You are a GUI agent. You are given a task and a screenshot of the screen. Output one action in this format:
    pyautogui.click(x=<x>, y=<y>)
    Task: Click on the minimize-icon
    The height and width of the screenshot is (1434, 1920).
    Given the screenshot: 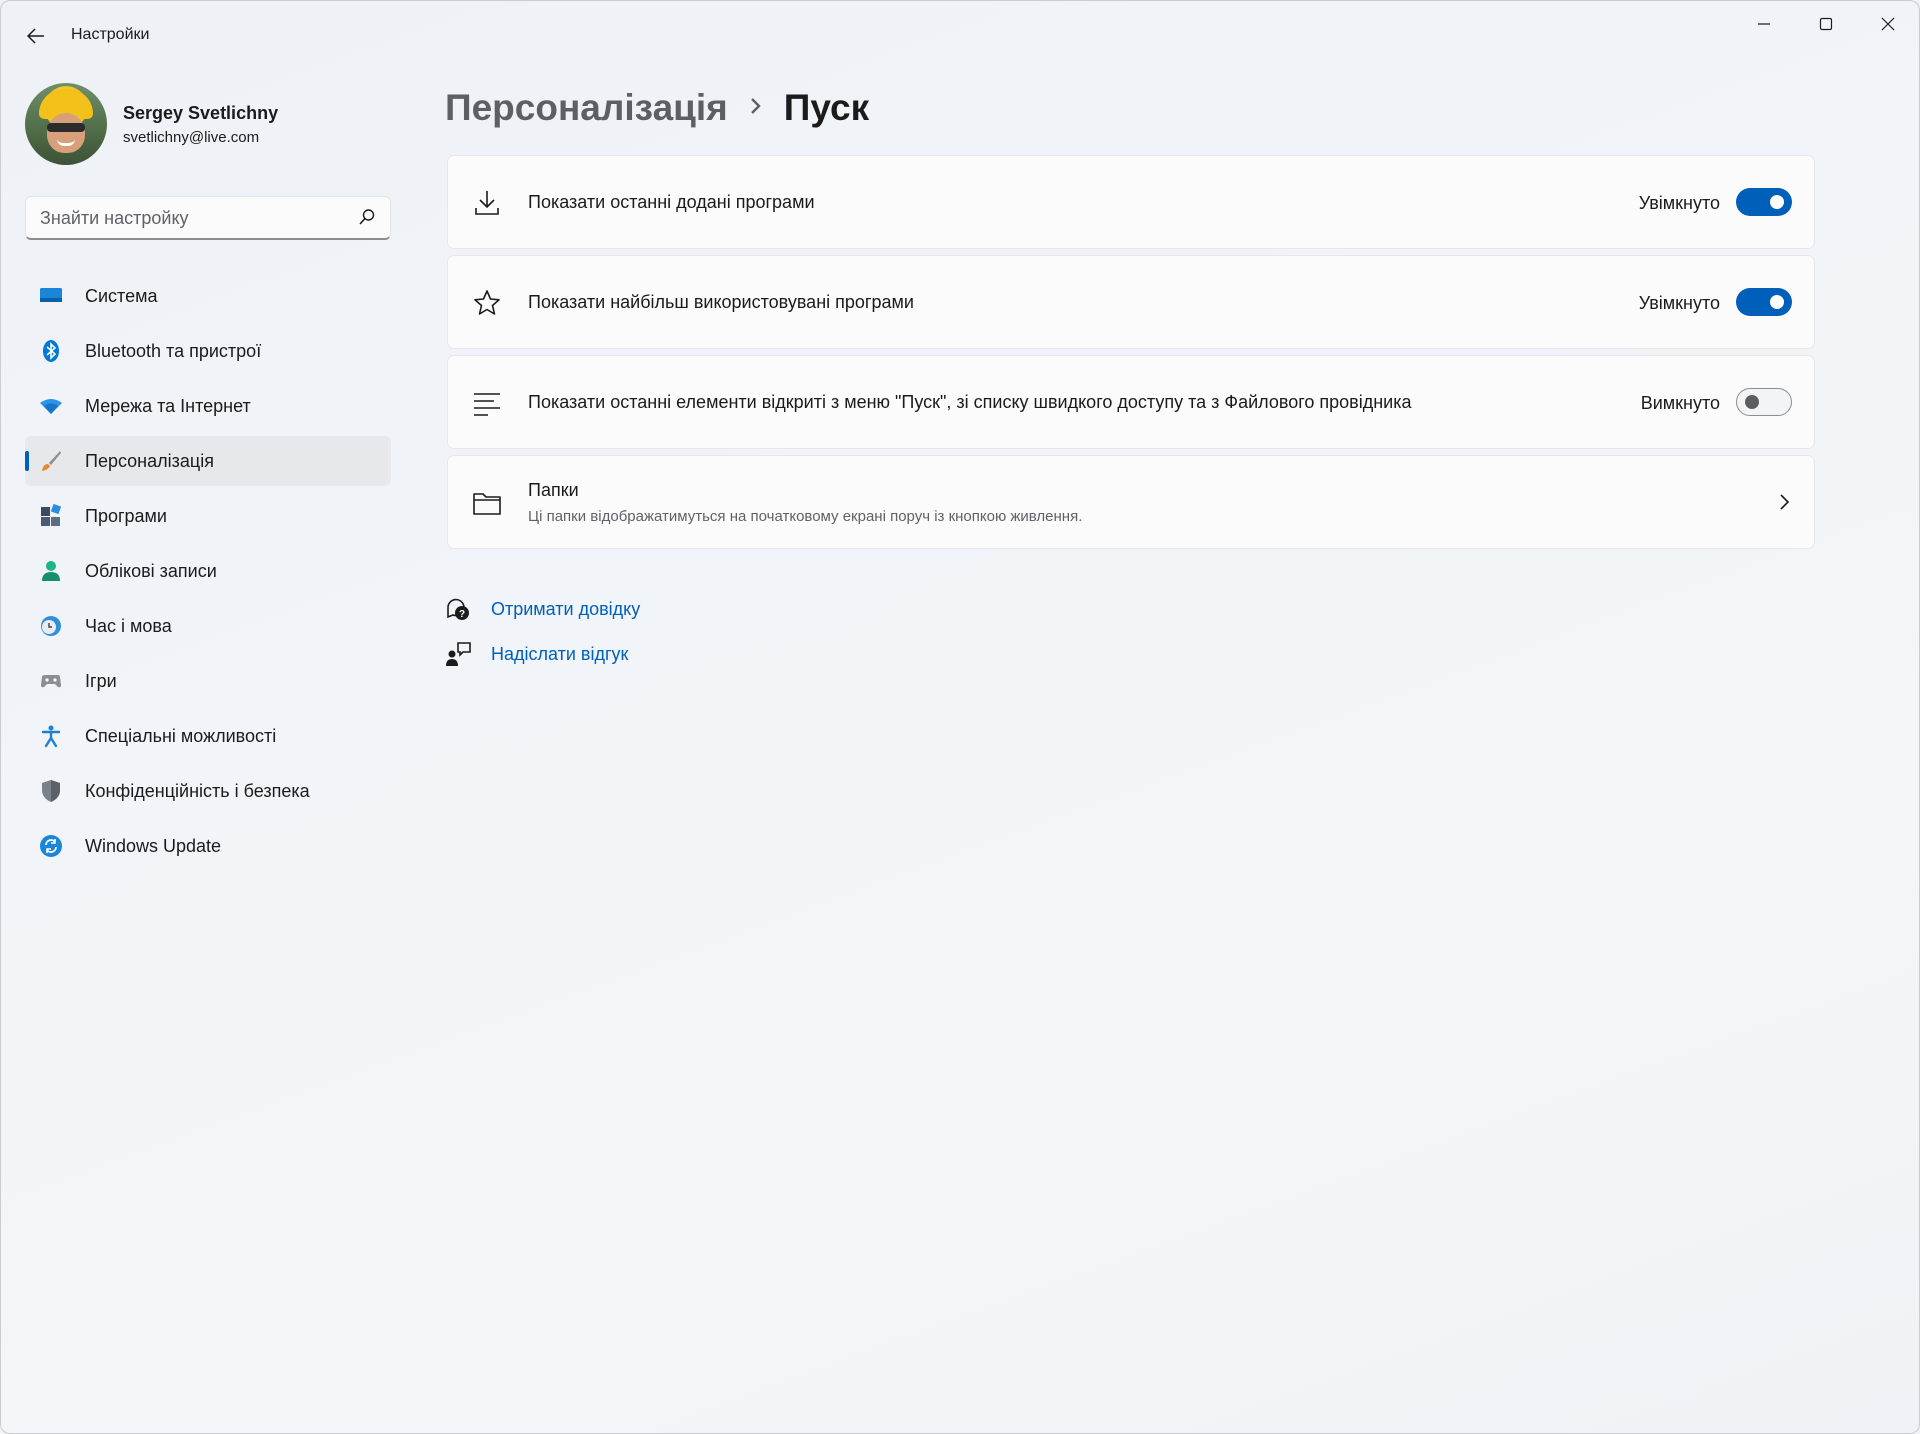 What is the action you would take?
    pyautogui.click(x=1764, y=24)
    